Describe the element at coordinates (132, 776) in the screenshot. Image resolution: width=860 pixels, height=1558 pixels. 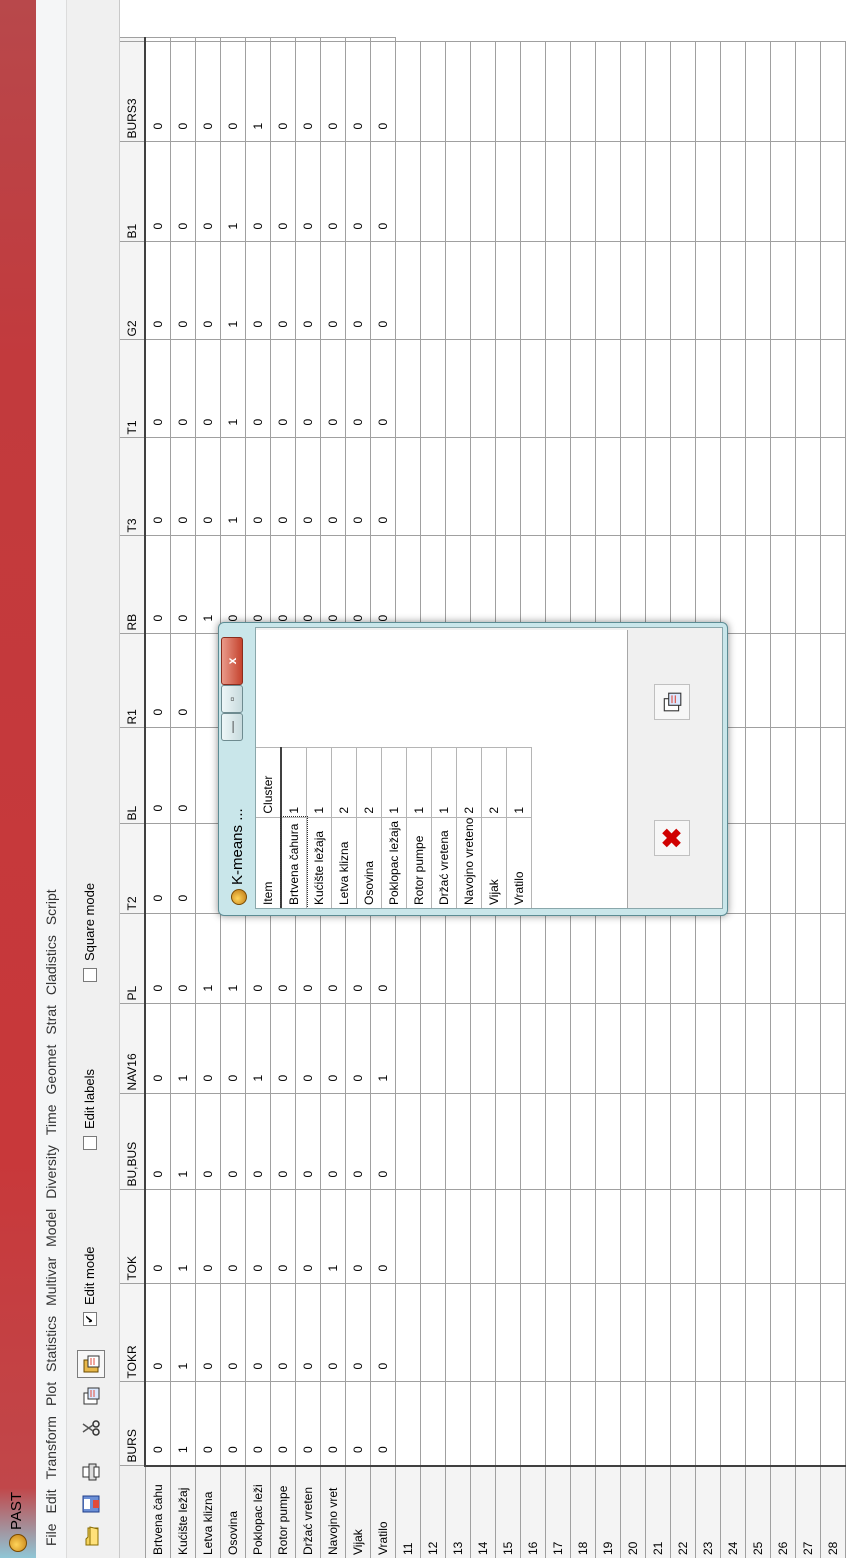
I see `column-header: BL` at that location.